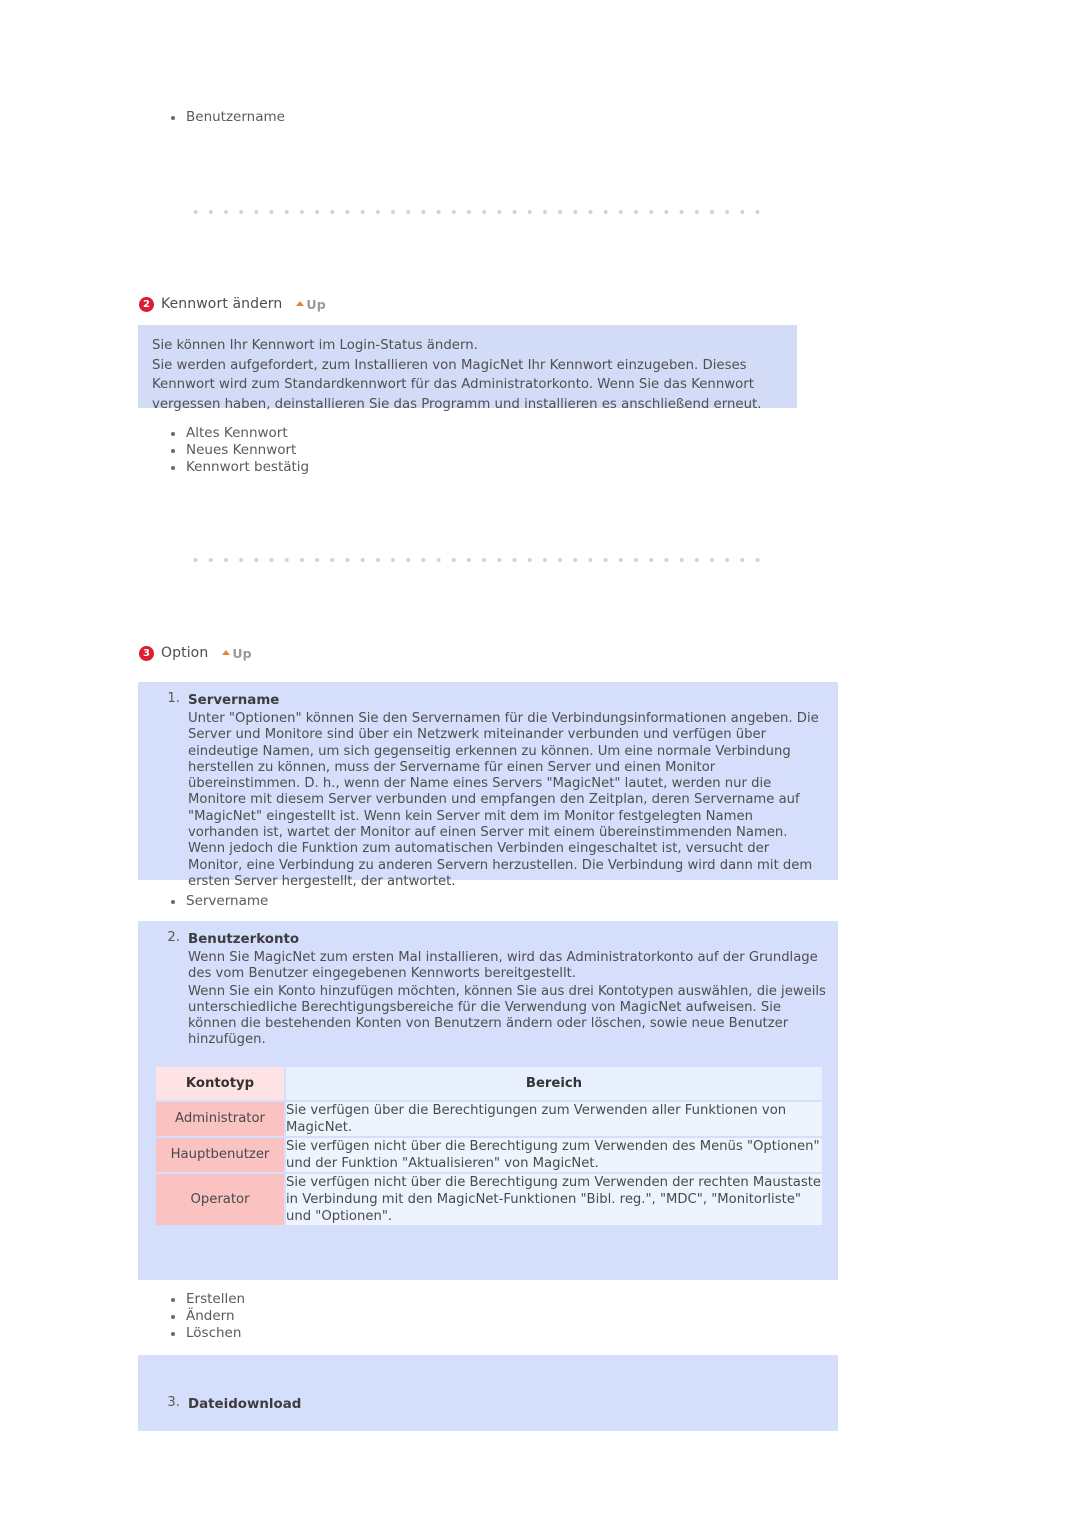  I want to click on page-title: Kennwort ändern, so click(222, 304).